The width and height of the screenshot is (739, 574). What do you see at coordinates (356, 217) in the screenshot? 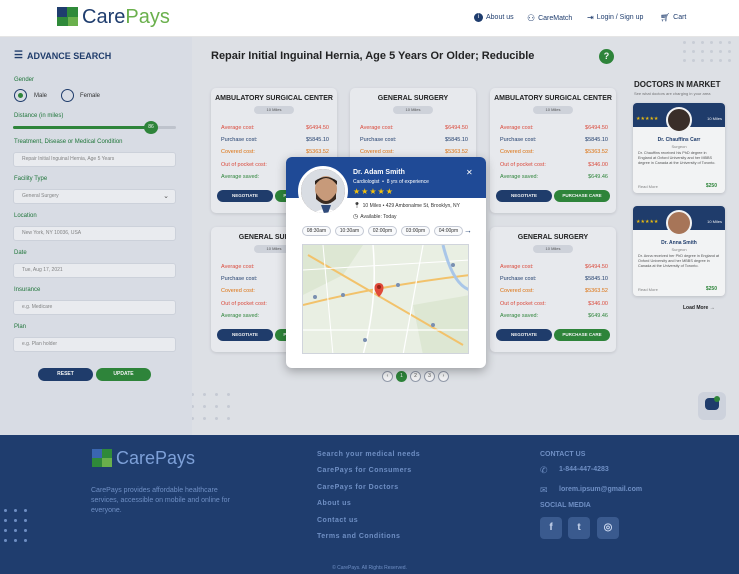
I see `clock-icon: ◷` at bounding box center [356, 217].